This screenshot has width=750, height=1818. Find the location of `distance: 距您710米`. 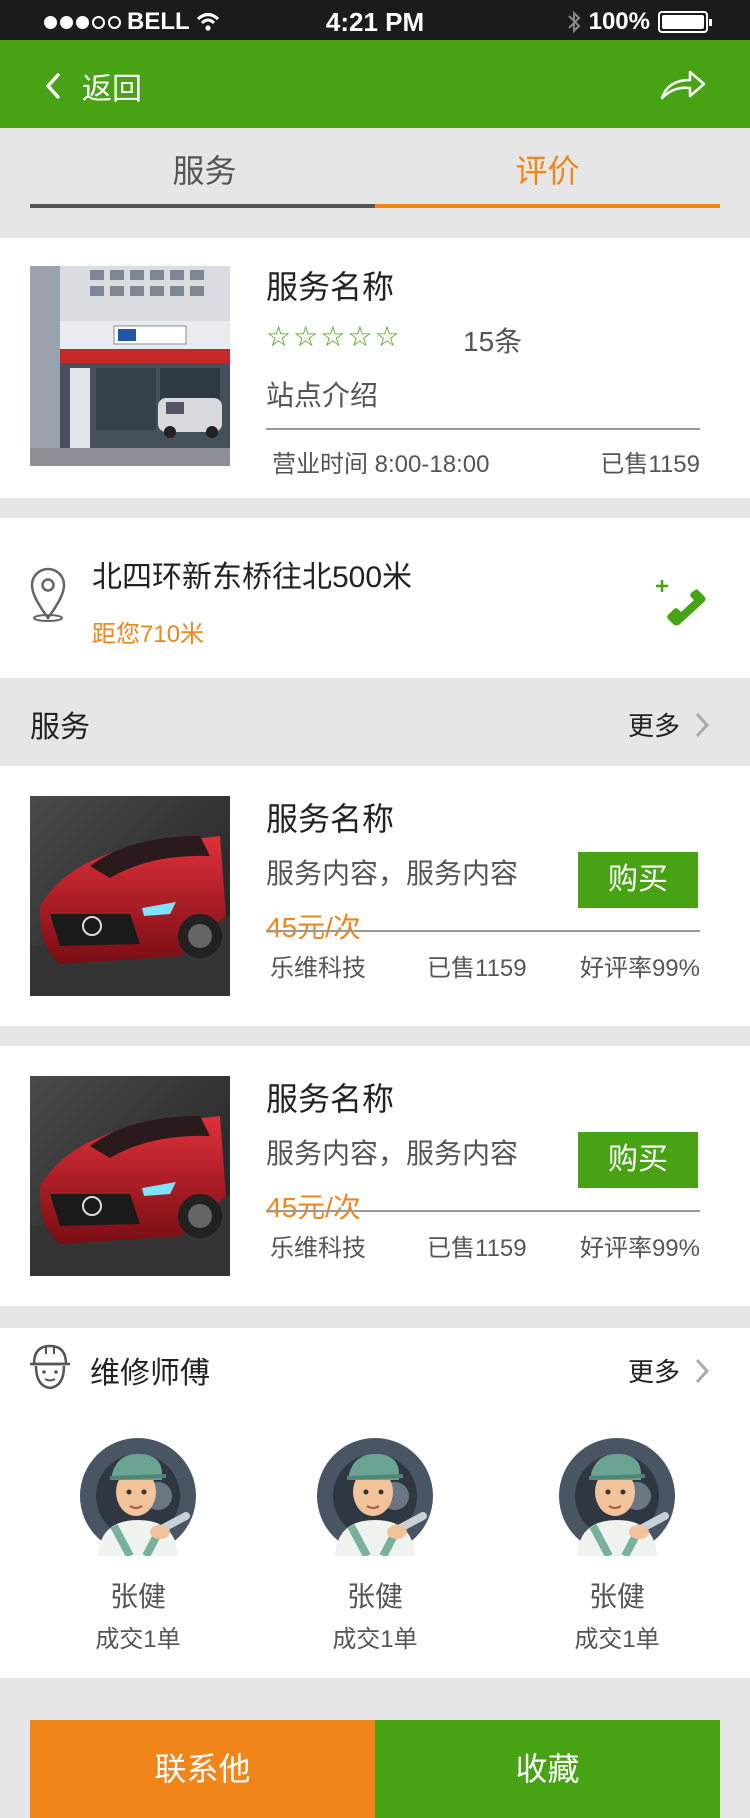

distance: 距您710米 is located at coordinates (148, 634).